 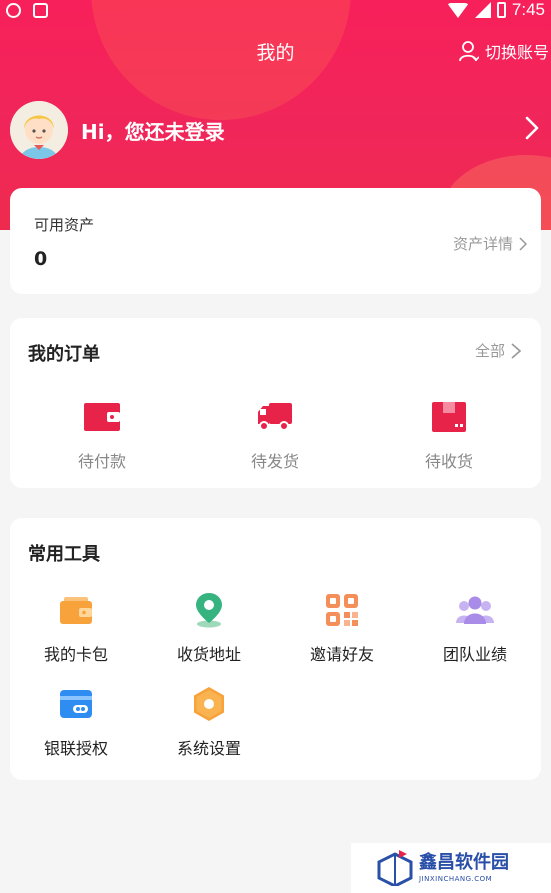 I want to click on order-item-label: 待发货, so click(x=274, y=461).